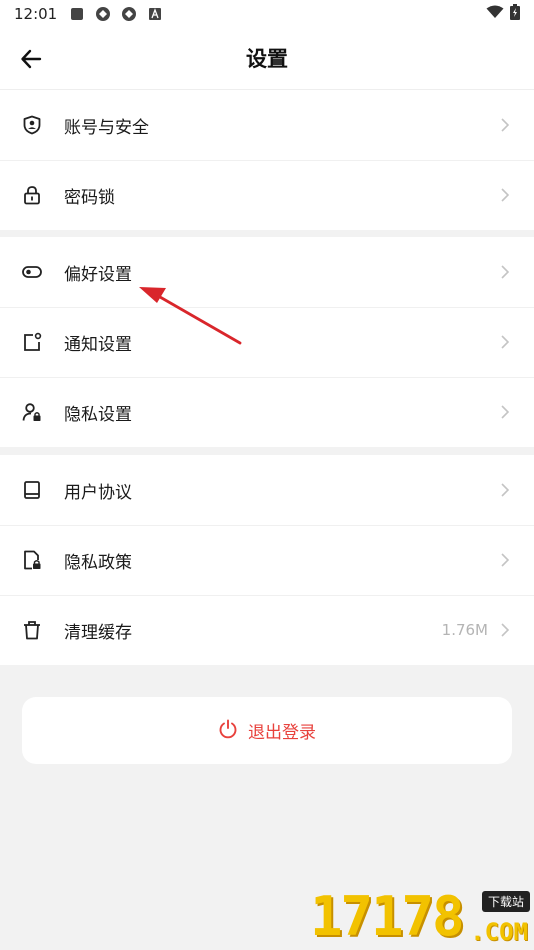  Describe the element at coordinates (515, 14) in the screenshot. I see `battery-icon` at that location.